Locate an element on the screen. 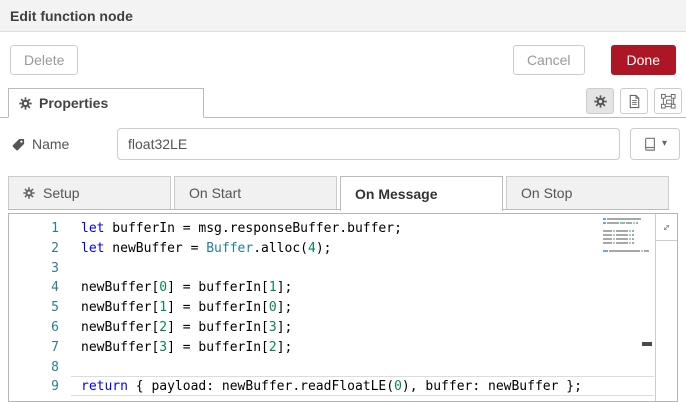 This screenshot has height=402, width=686. expand-editor-button is located at coordinates (666, 227).